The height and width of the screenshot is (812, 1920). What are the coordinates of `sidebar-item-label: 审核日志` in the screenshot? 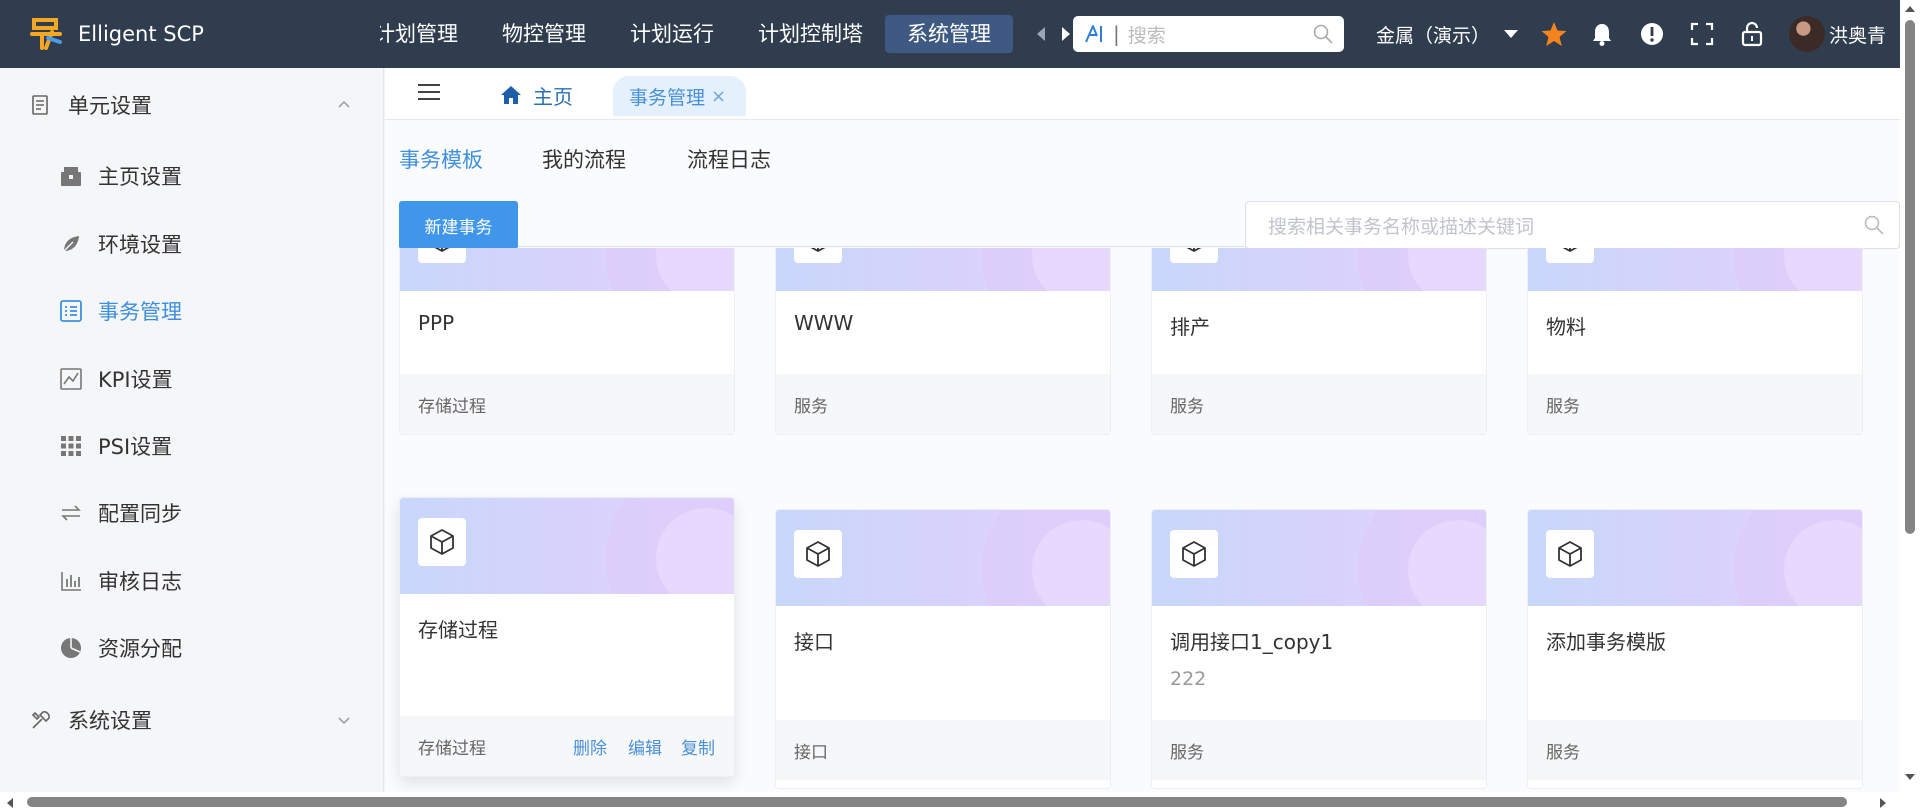 It's located at (140, 582).